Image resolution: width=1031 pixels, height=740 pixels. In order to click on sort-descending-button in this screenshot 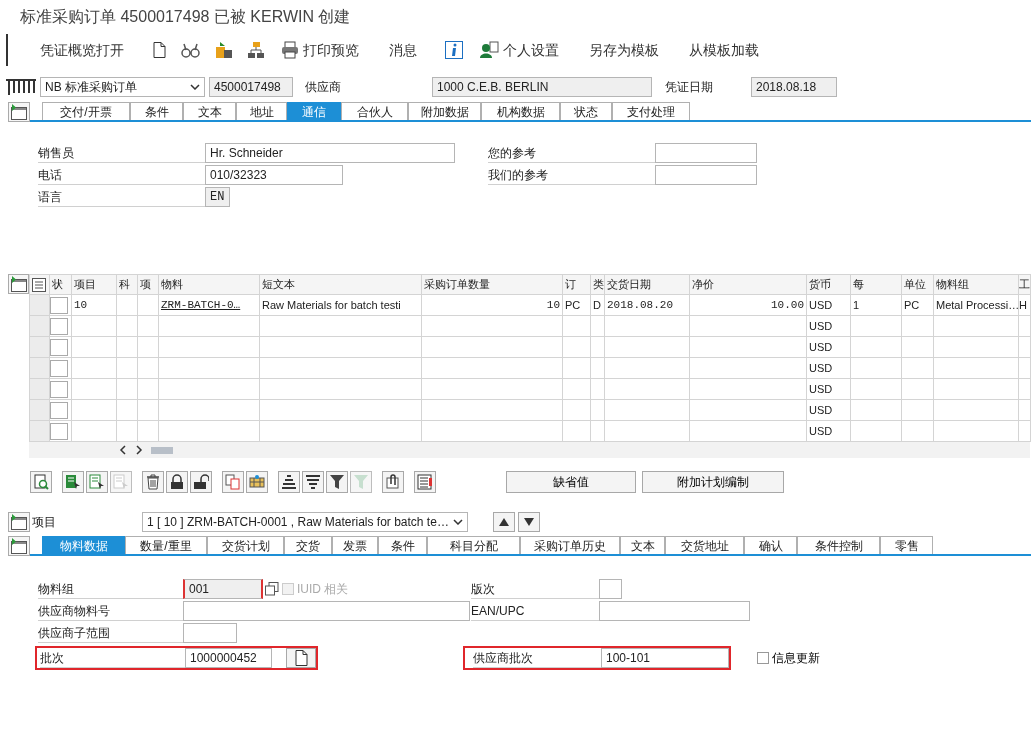, I will do `click(313, 482)`.